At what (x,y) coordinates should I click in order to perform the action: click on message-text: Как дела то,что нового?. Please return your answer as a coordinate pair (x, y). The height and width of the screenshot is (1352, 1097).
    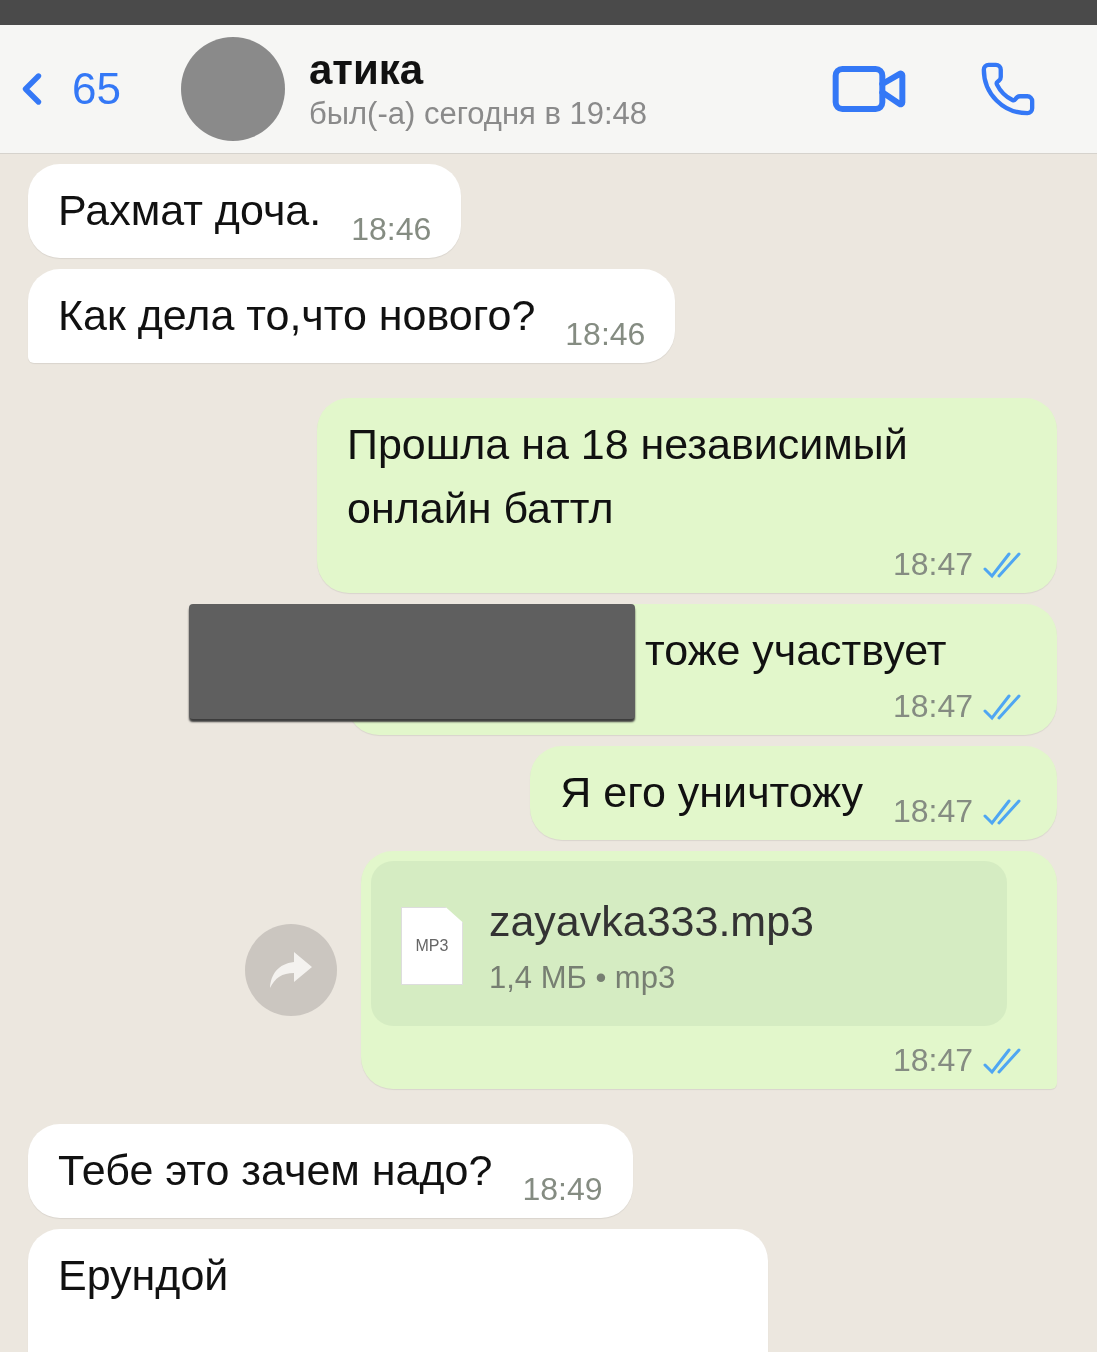
    Looking at the image, I should click on (297, 315).